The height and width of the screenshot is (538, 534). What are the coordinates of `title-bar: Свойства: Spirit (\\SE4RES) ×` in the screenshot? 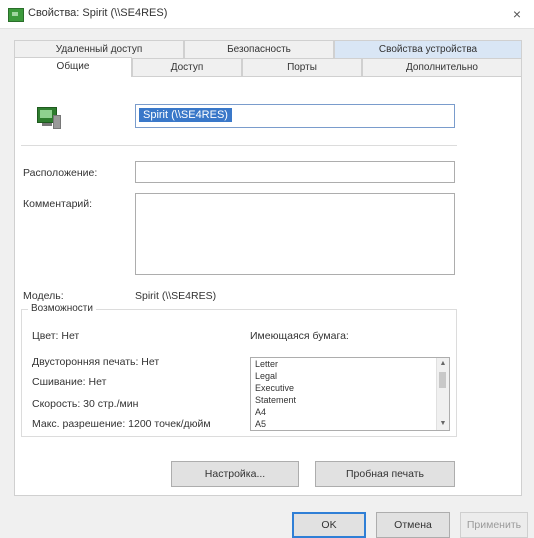 It's located at (267, 14).